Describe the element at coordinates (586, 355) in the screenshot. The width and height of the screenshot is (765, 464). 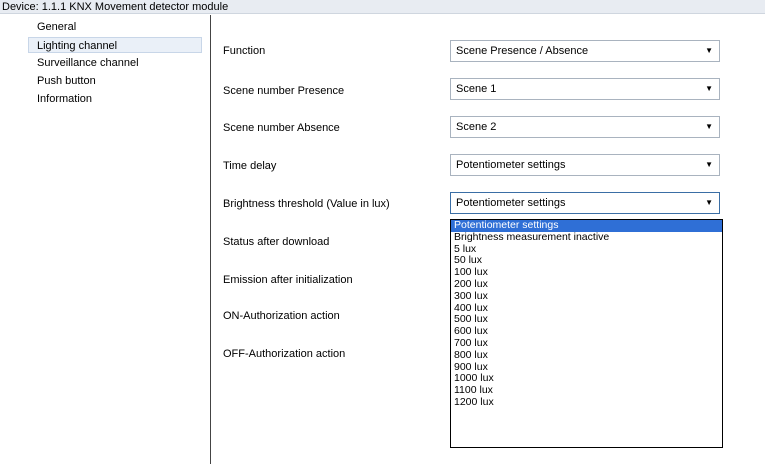
I see `dropdown-option: 800 lux` at that location.